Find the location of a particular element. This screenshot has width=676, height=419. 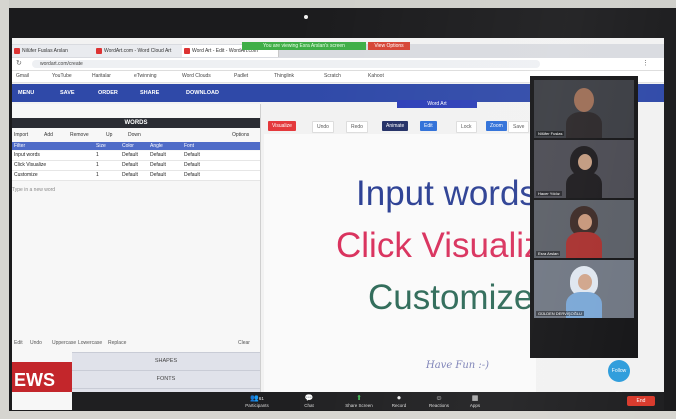

browser-tab-1: Nilüfer Fuslas Arslan is located at coordinates (57, 51).